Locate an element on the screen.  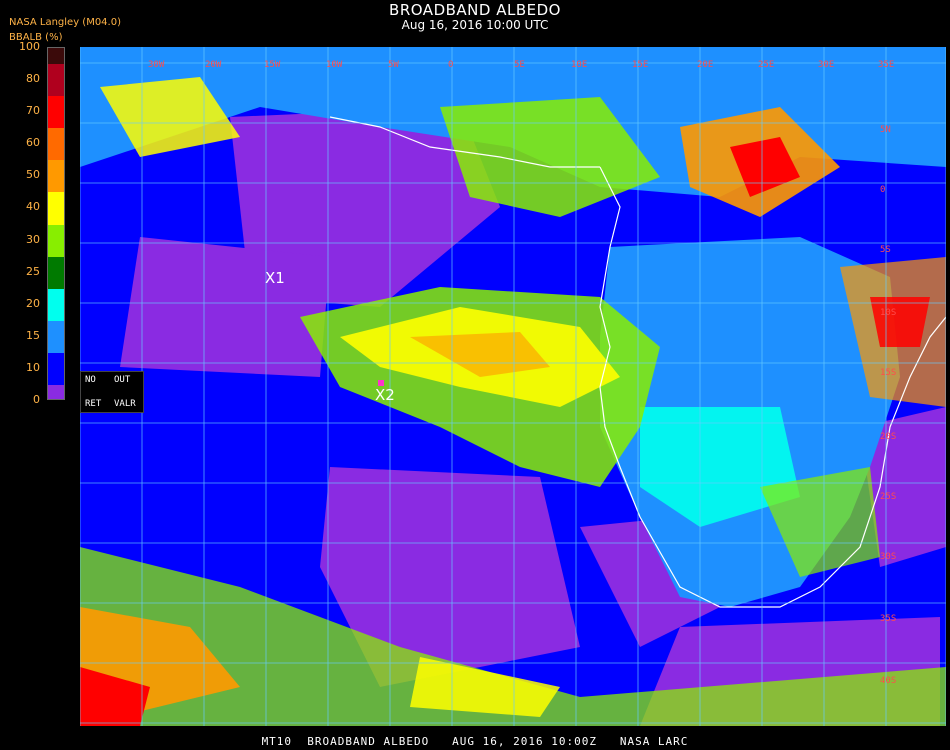
colorbar-tick-label: 25 is located at coordinates (33, 271).